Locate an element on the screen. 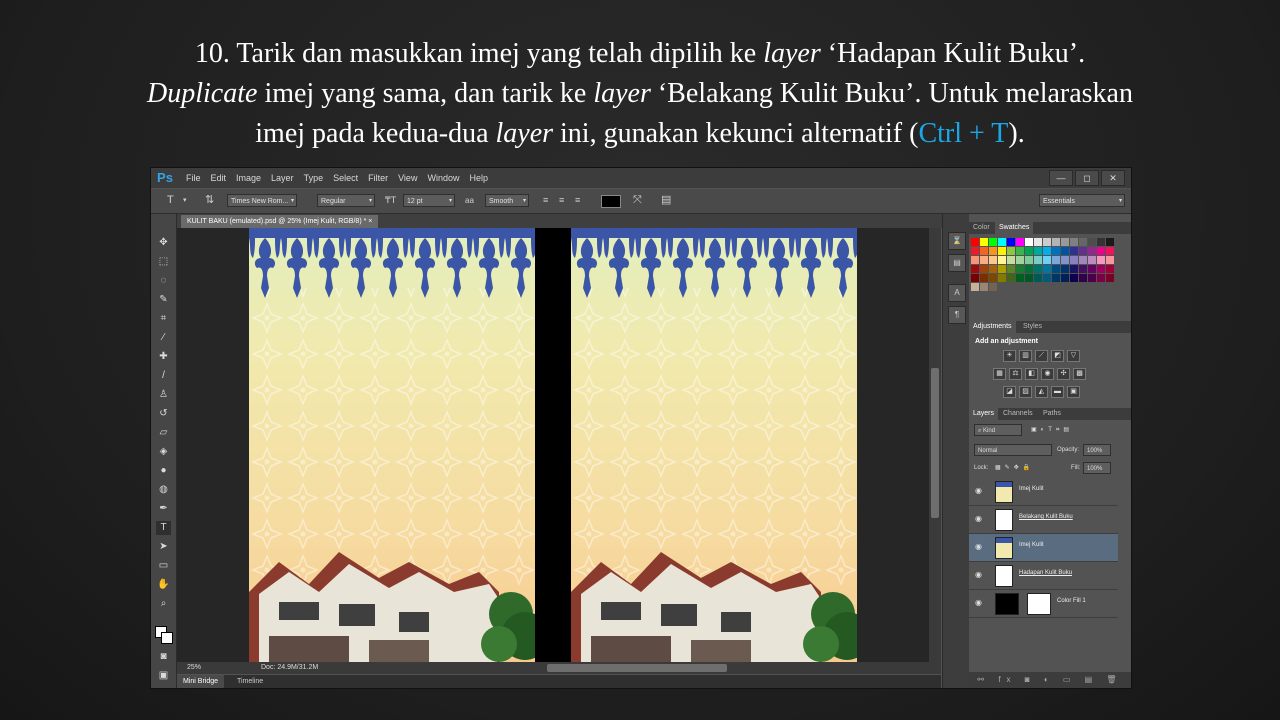 The width and height of the screenshot is (1280, 720). tab-swatches: Swatches is located at coordinates (1014, 228).